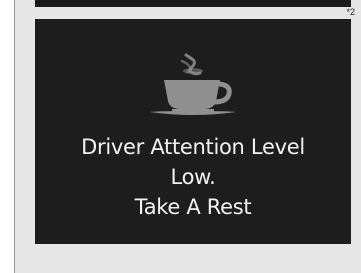  I want to click on coffee-cup-icon, so click(193, 84).